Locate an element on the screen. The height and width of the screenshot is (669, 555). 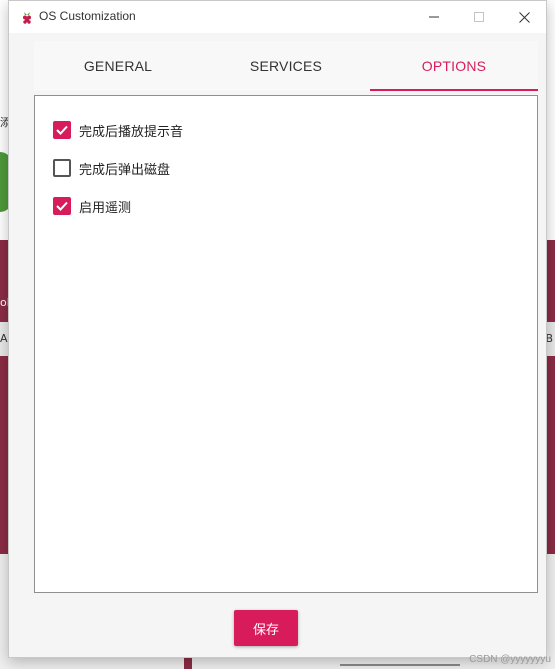
option-eject-media: 完成后弹出磁盘 is located at coordinates (111, 168).